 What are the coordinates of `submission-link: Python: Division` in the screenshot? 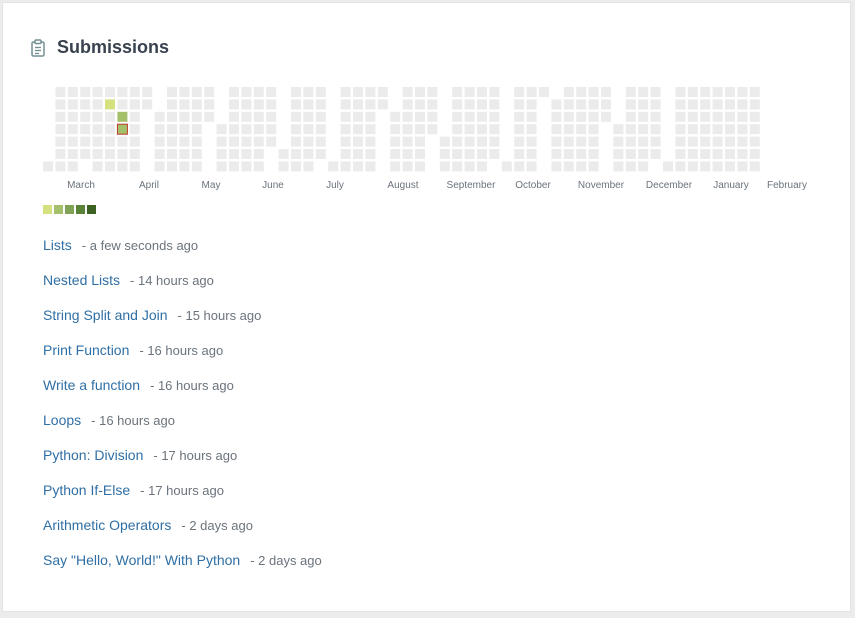 It's located at (93, 455).